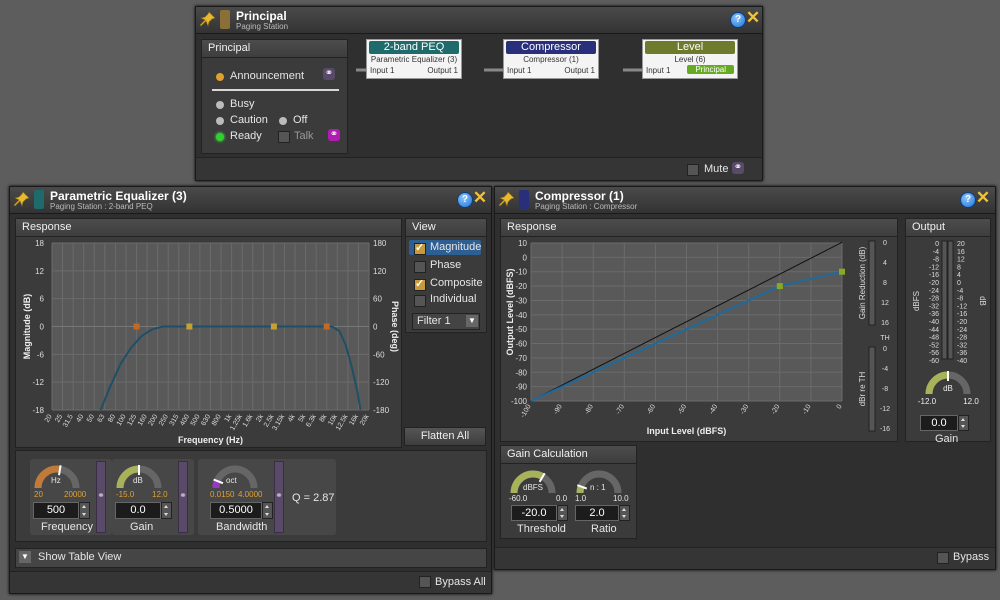 This screenshot has width=1000, height=600. What do you see at coordinates (948, 388) in the screenshot?
I see `output-gain-knob: dB -12.0 12.0` at bounding box center [948, 388].